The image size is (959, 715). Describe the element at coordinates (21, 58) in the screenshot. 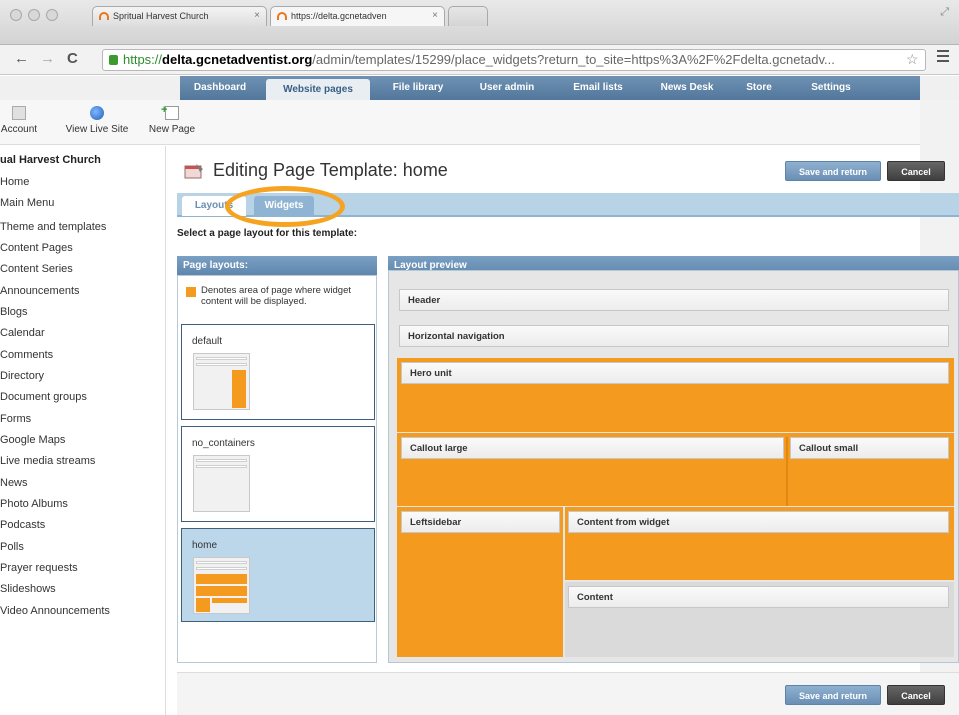

I see `back-arrow-icon: ←` at that location.